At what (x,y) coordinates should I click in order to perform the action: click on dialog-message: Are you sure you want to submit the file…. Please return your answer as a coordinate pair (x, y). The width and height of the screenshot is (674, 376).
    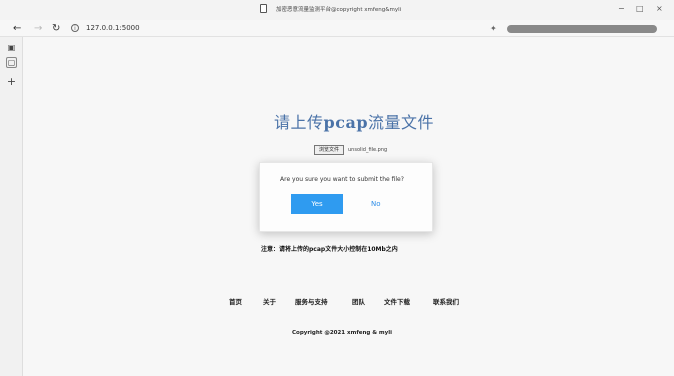
    Looking at the image, I should click on (342, 179).